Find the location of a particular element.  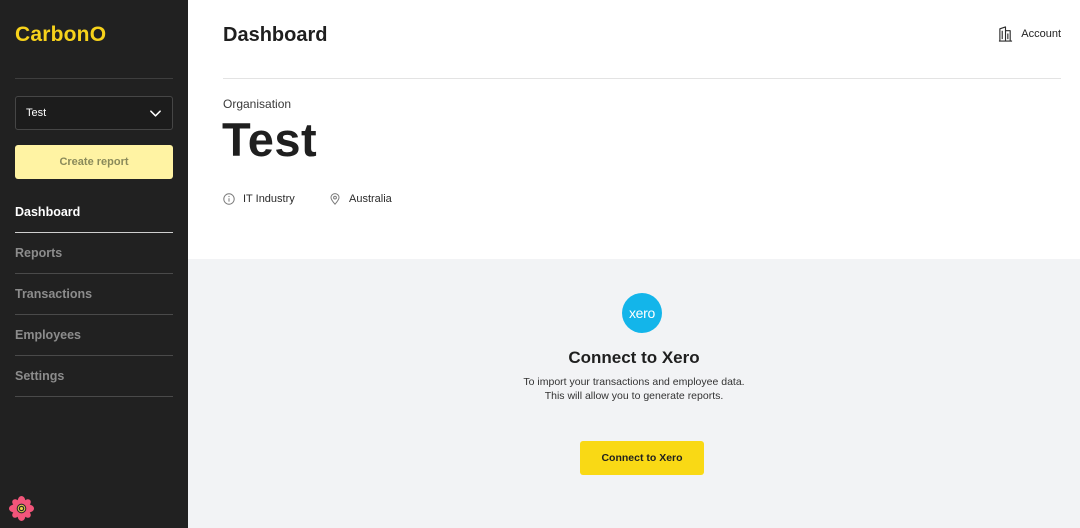

connect-xero-button: Connect to Xero is located at coordinates (642, 458).